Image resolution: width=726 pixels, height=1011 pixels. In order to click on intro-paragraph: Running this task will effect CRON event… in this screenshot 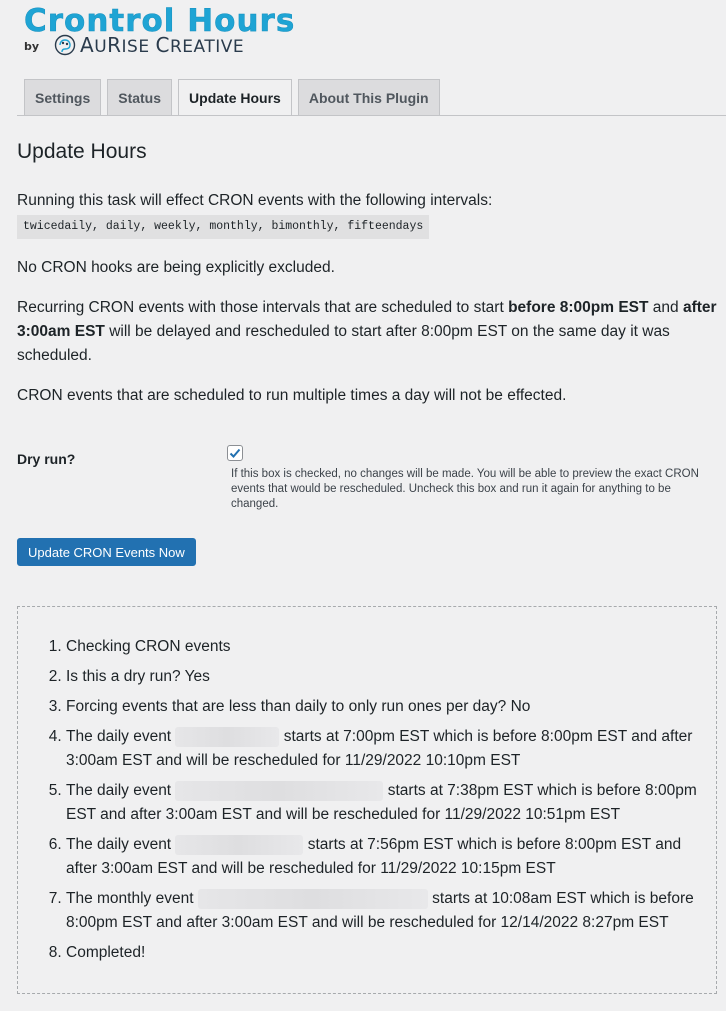, I will do `click(368, 214)`.